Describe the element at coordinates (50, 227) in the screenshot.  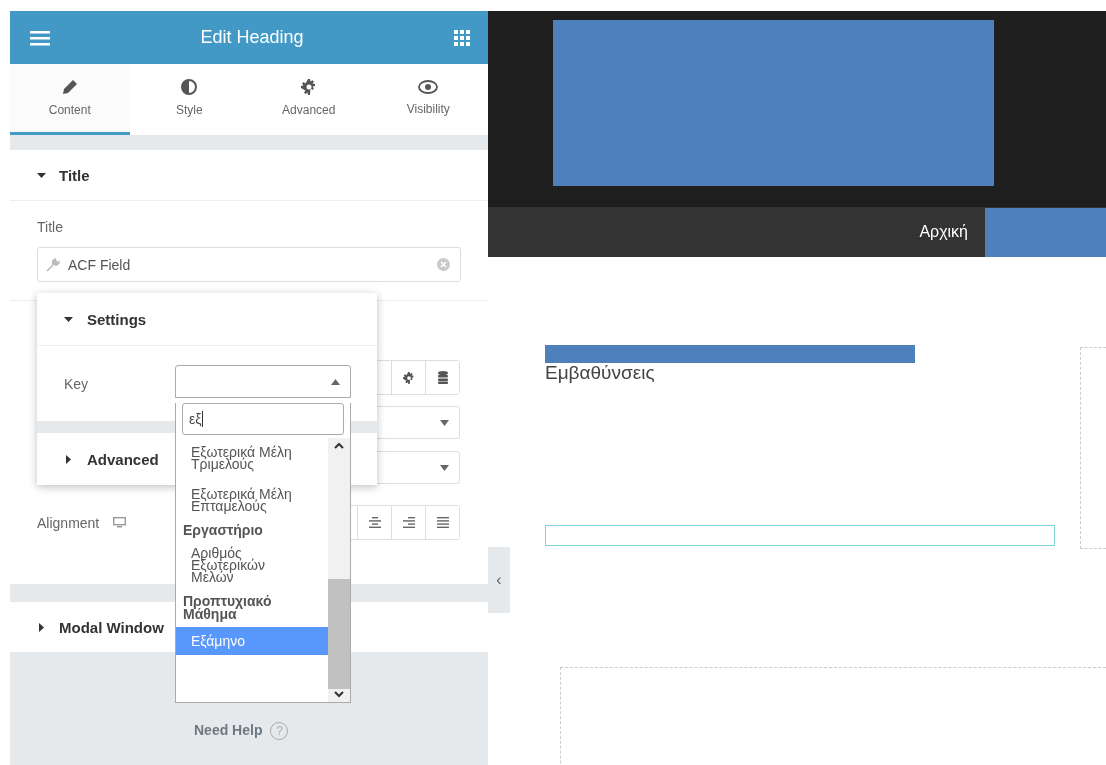
I see `field-label: Title` at that location.